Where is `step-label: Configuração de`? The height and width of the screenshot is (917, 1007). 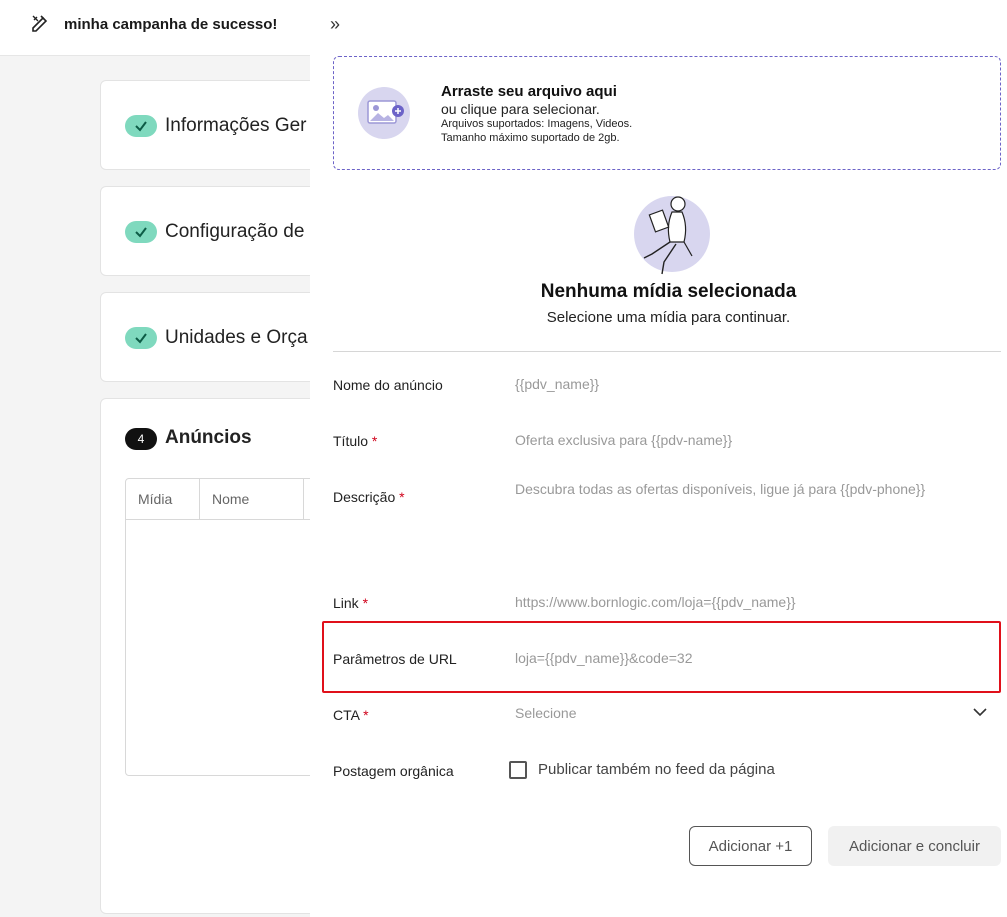 step-label: Configuração de is located at coordinates (235, 231).